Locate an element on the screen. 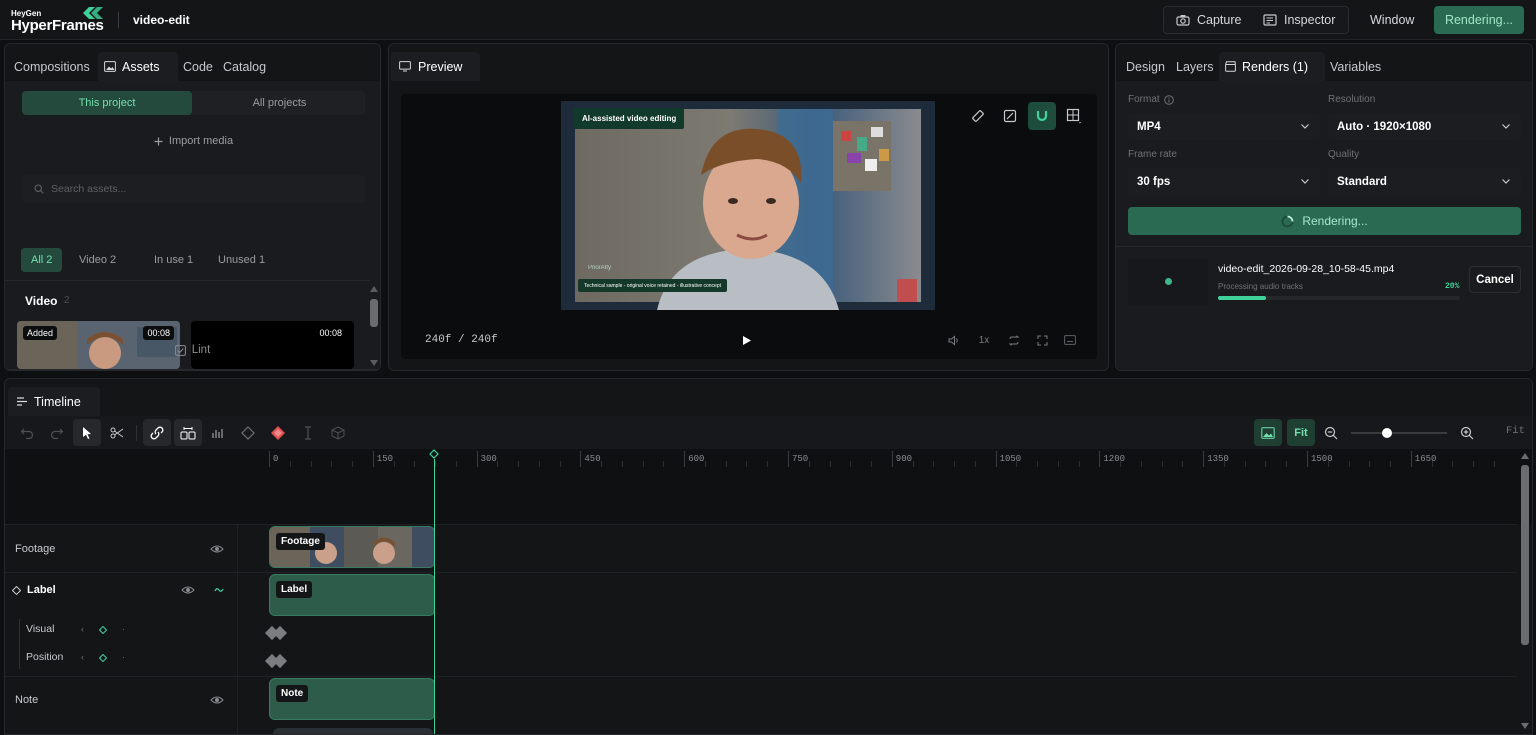  tab-layers: Layers is located at coordinates (1195, 66).